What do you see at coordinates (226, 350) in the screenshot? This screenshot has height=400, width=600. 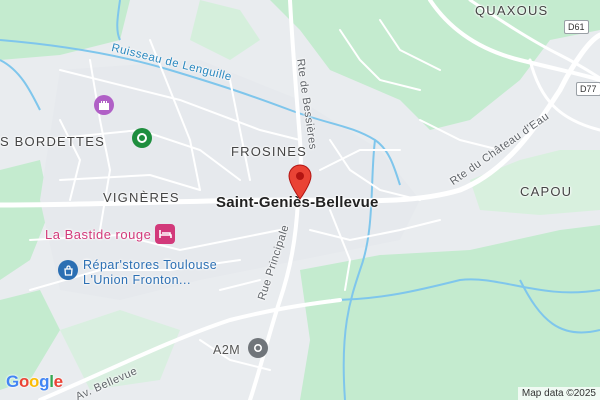 I see `poi-label-a2m: A2M` at bounding box center [226, 350].